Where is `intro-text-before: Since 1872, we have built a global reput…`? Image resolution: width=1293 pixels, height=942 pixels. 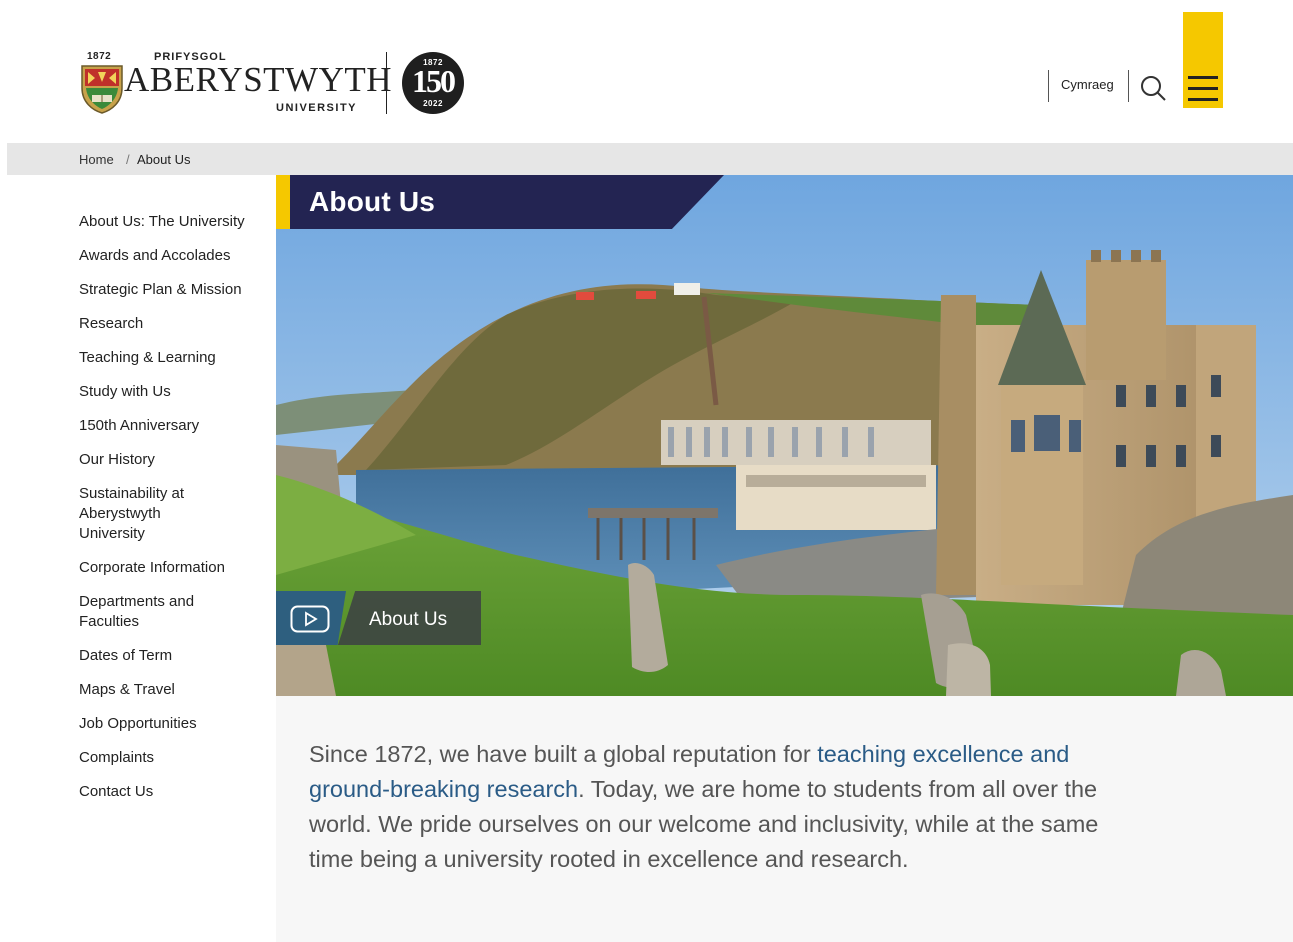 intro-text-before: Since 1872, we have built a global reput… is located at coordinates (563, 754).